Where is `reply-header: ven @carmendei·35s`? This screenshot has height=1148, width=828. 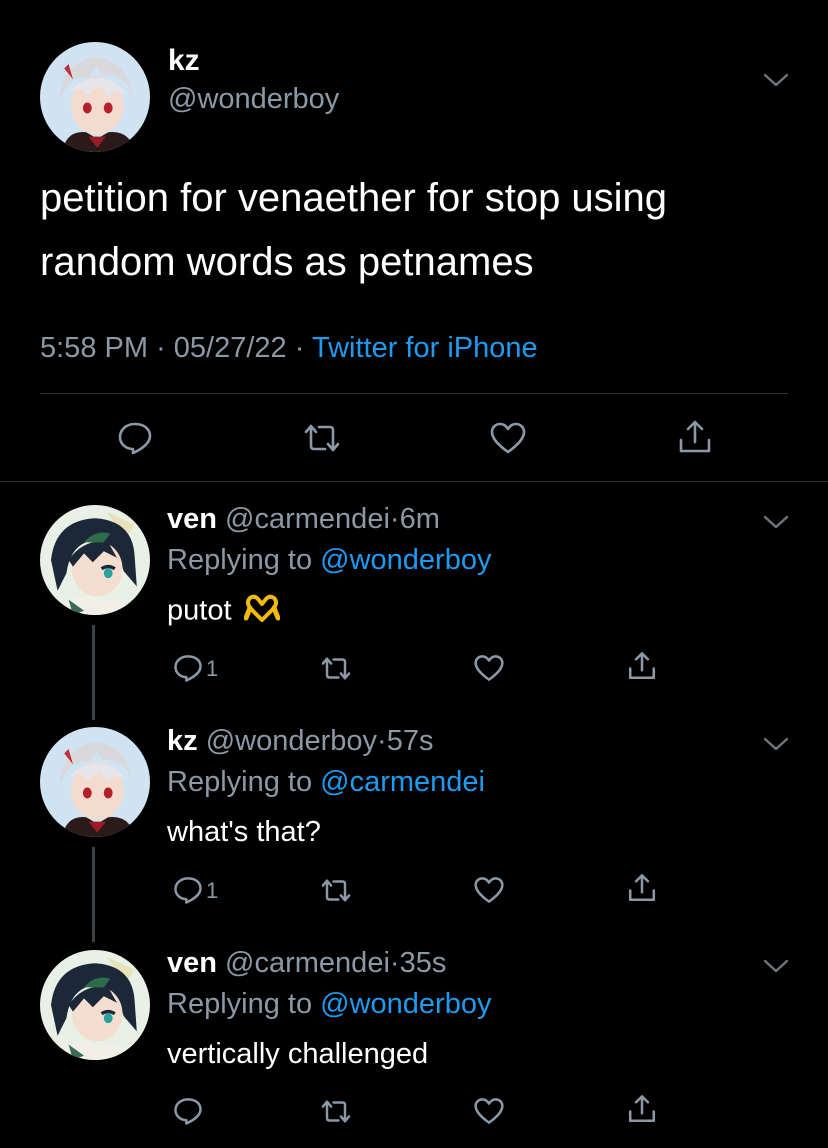
reply-header: ven @carmendei·35s is located at coordinates (306, 963).